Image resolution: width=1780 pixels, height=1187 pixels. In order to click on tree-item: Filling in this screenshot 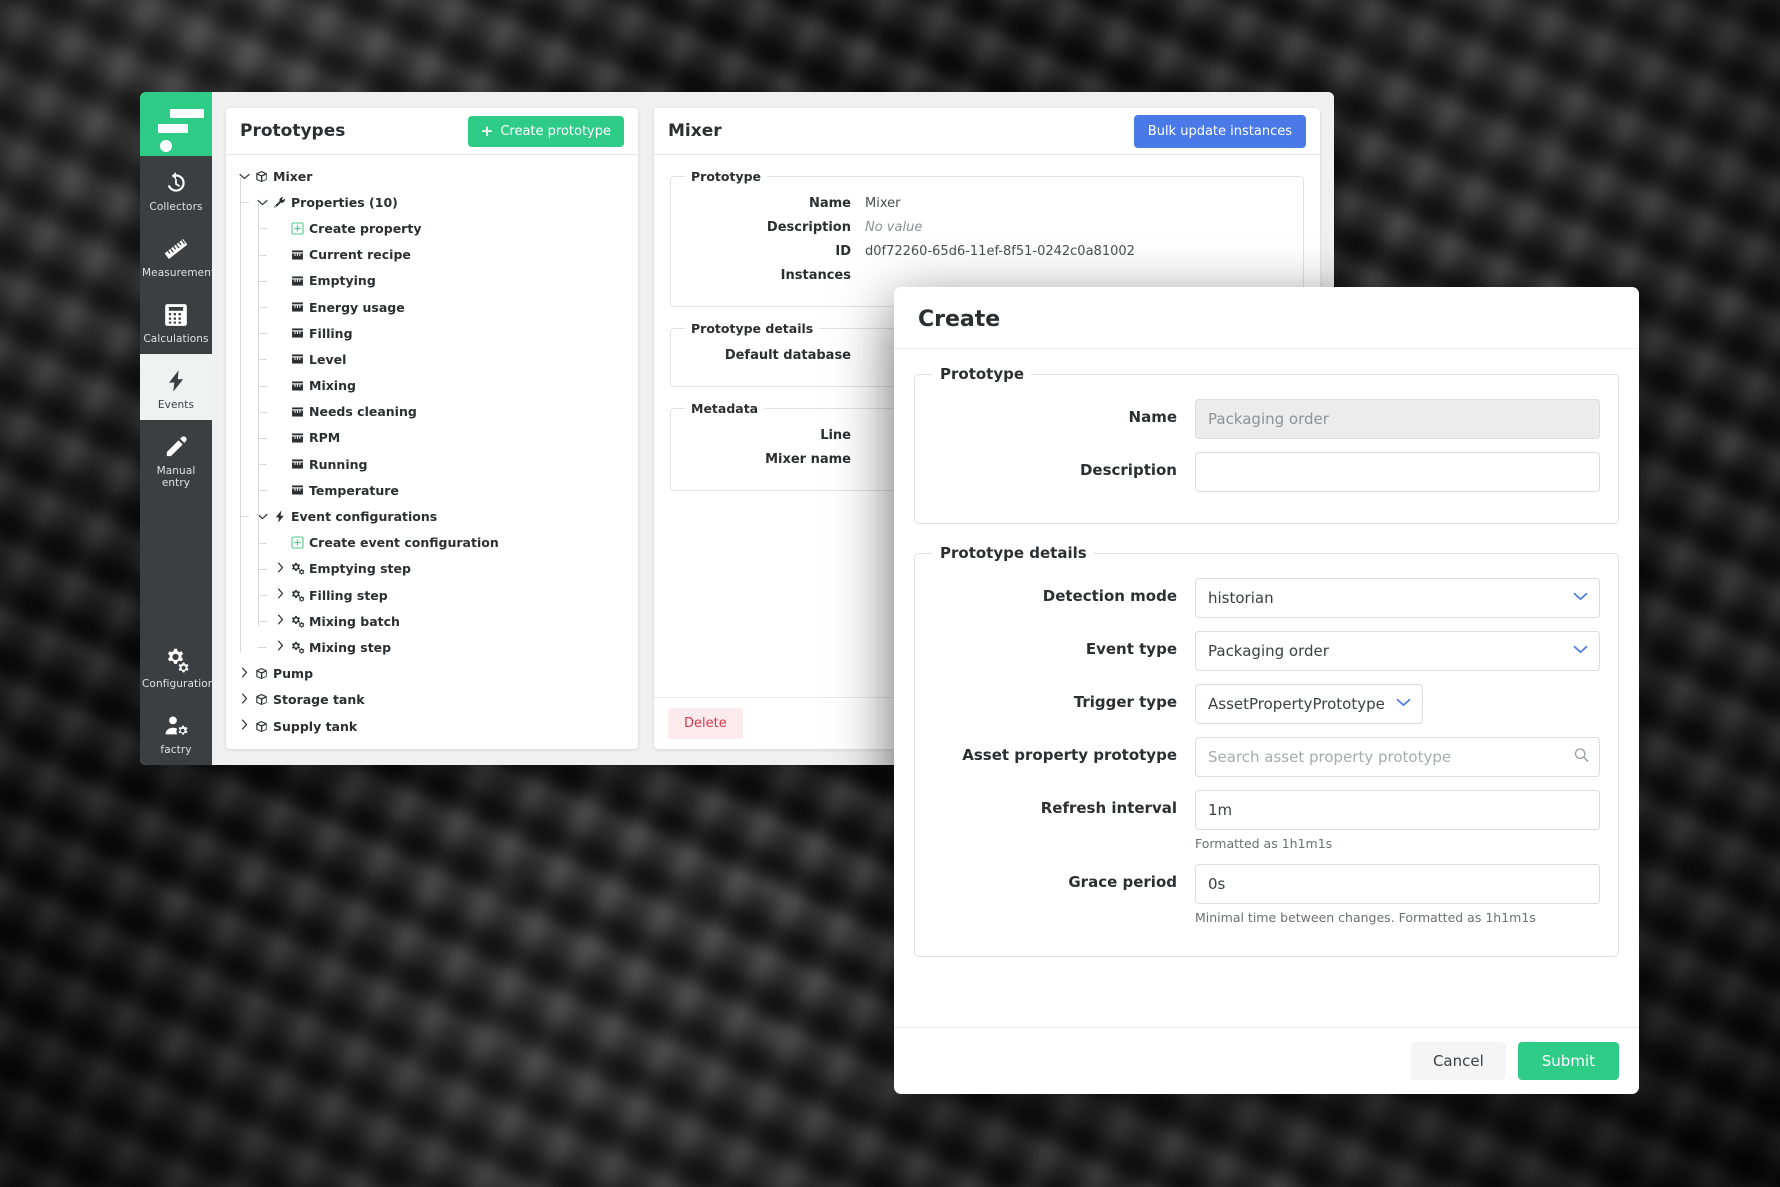, I will do `click(434, 333)`.